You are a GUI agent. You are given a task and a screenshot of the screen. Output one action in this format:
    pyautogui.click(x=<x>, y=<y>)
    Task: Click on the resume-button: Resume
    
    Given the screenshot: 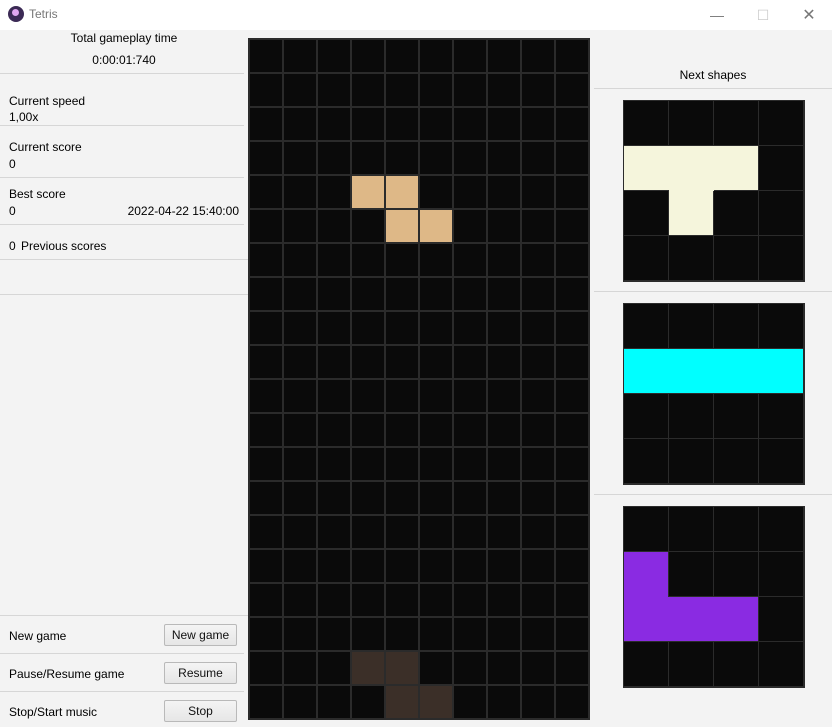 What is the action you would take?
    pyautogui.click(x=200, y=673)
    